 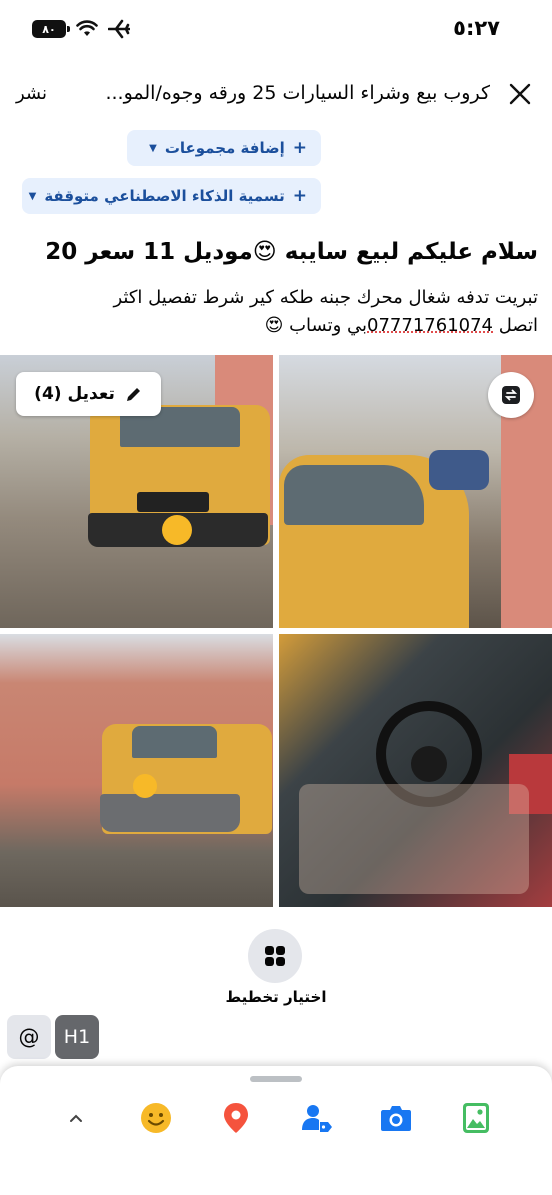 I want to click on add-groups-label: إضافة مجموعات, so click(x=224, y=148).